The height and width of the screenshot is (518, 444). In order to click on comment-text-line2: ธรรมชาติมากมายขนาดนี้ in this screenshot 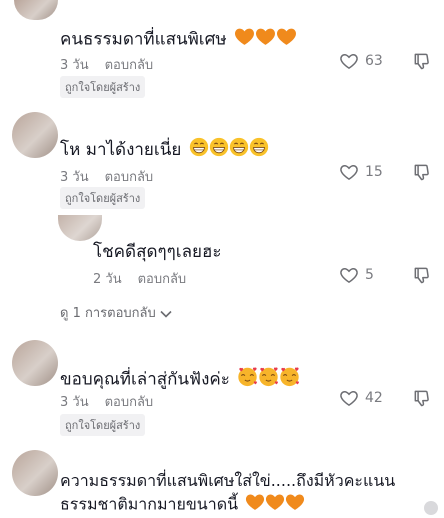, I will do `click(182, 505)`.